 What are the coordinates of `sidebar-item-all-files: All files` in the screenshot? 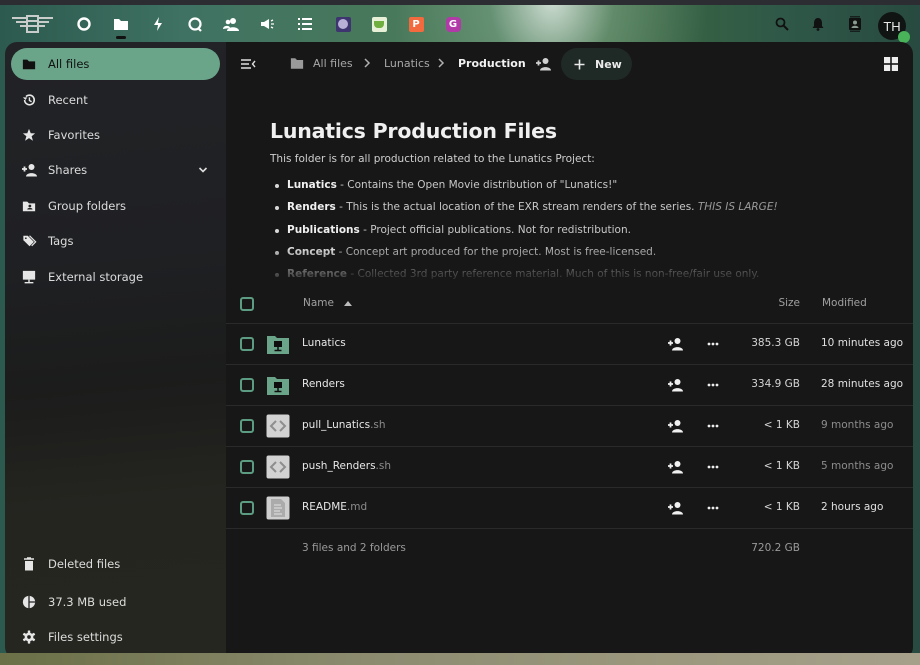 It's located at (115, 64).